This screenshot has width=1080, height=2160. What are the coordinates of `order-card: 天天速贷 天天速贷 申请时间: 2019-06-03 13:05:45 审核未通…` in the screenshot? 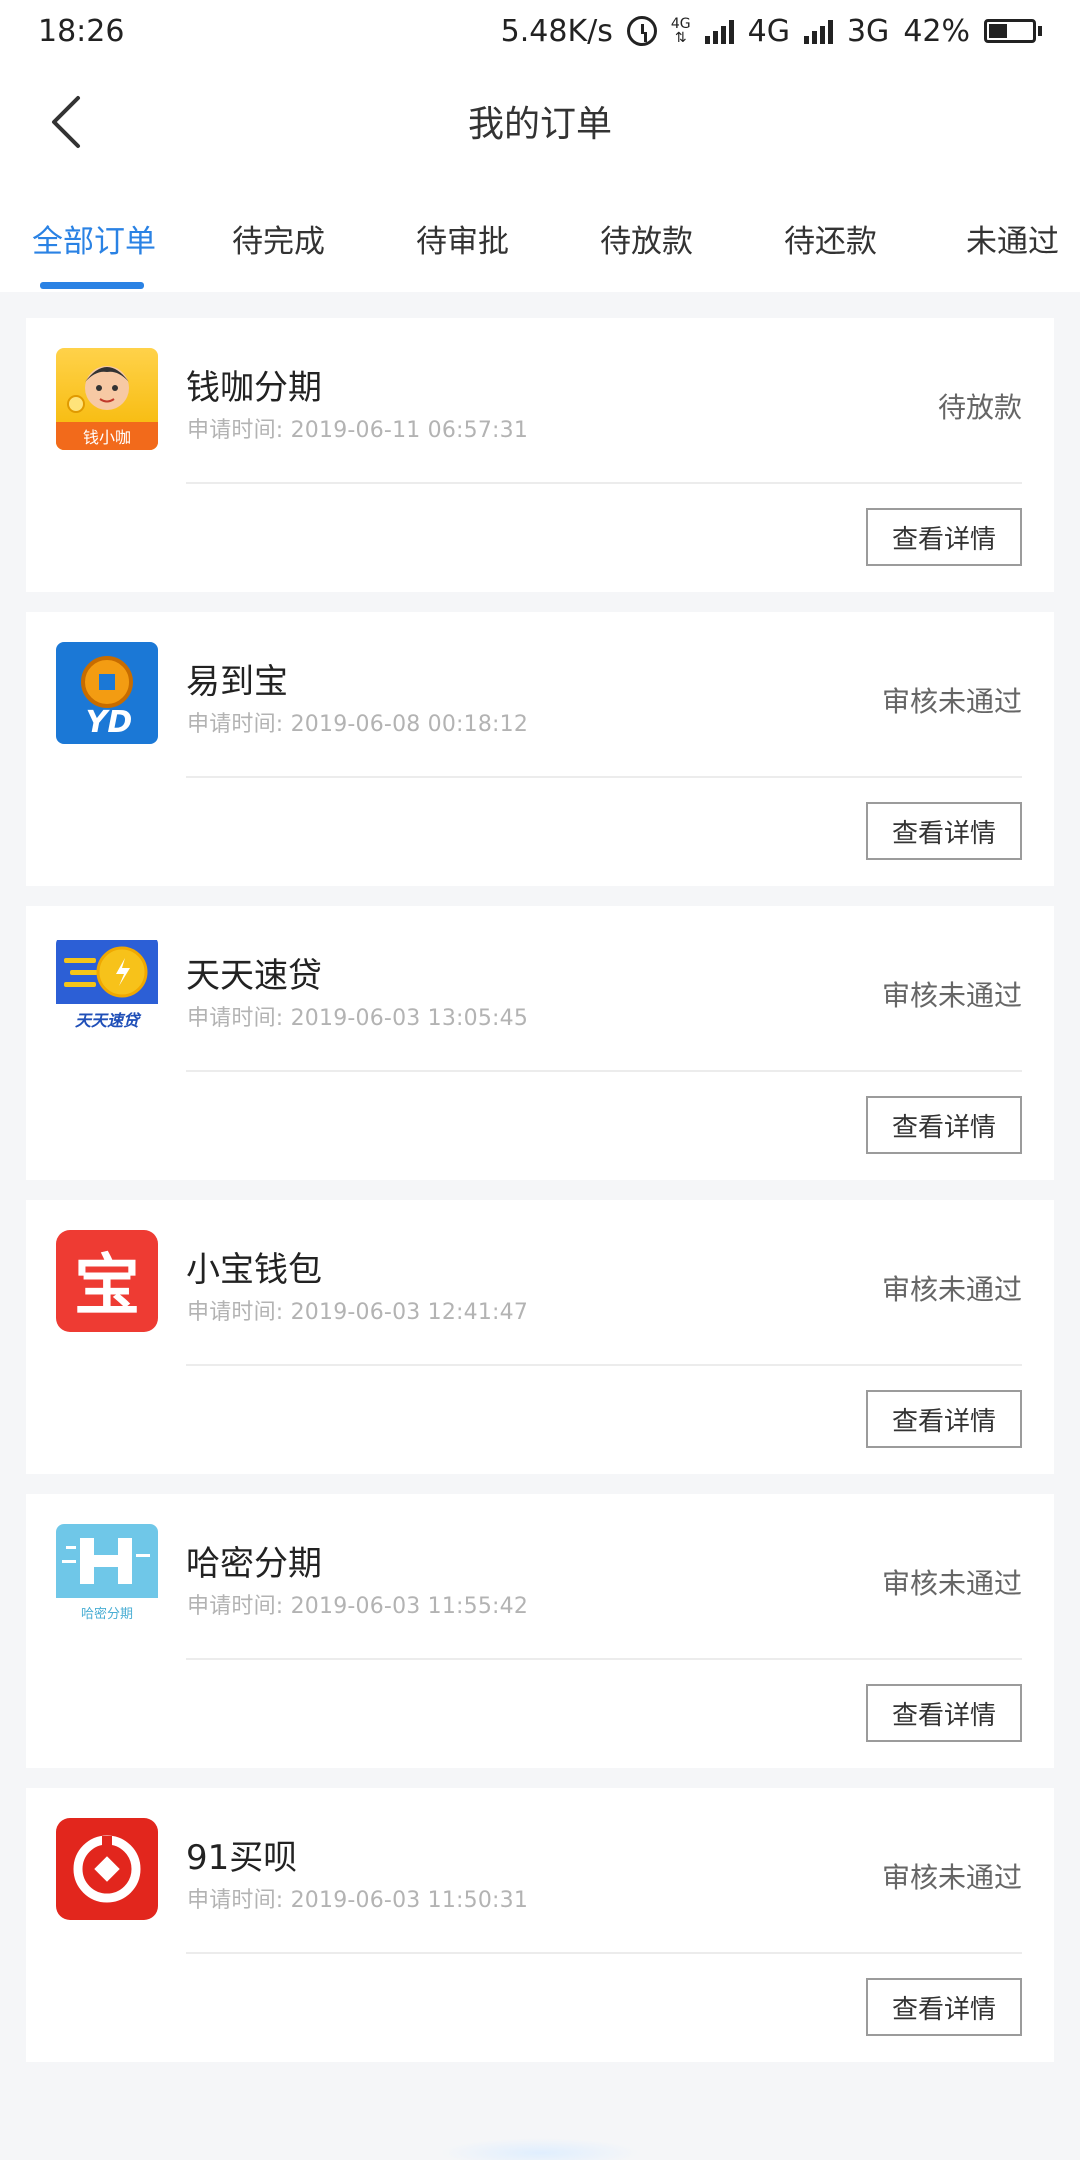 It's located at (540, 1043).